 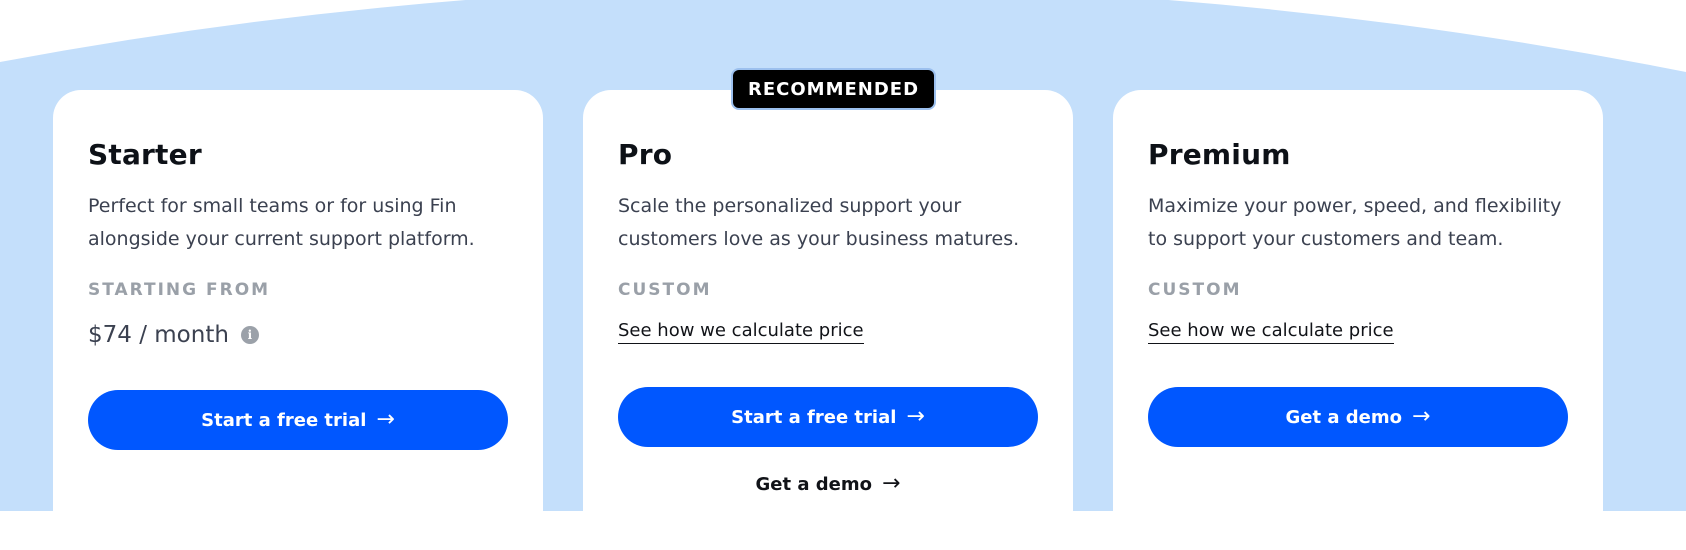 I want to click on info-icon: i, so click(x=249, y=335).